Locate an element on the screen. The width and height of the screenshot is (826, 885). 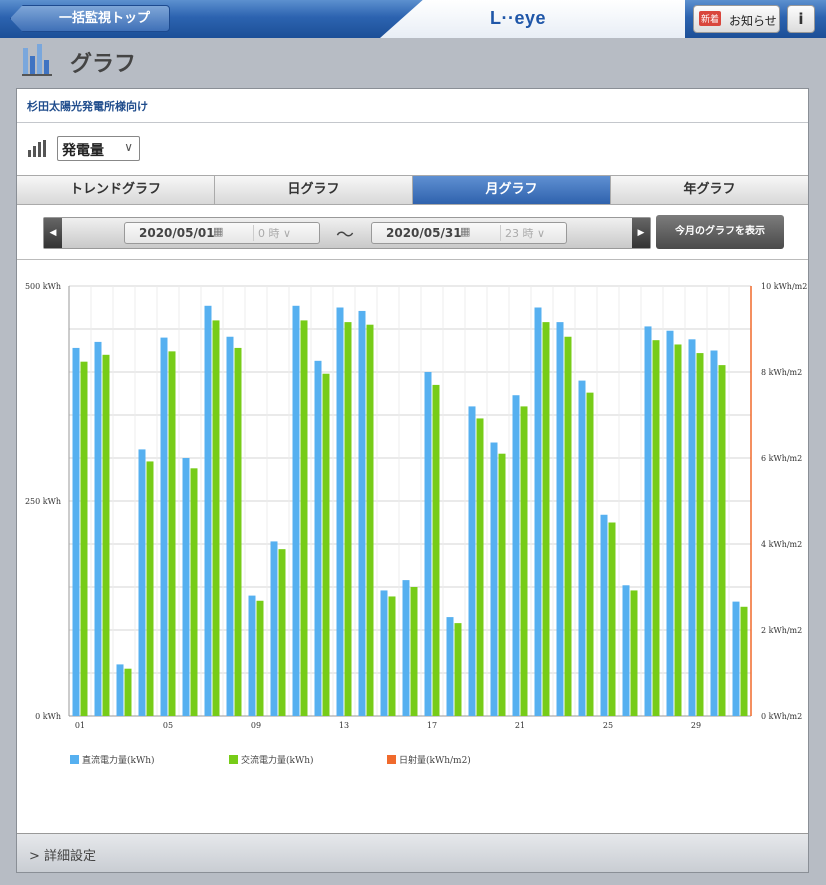
top-bar: 一括監視トップ L··eye 新着 お知らせ i is located at coordinates (413, 19).